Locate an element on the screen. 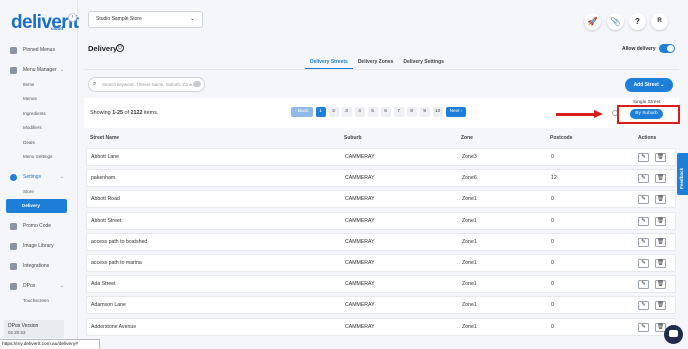 This screenshot has height=349, width=688. annotation-arrow is located at coordinates (576, 114).